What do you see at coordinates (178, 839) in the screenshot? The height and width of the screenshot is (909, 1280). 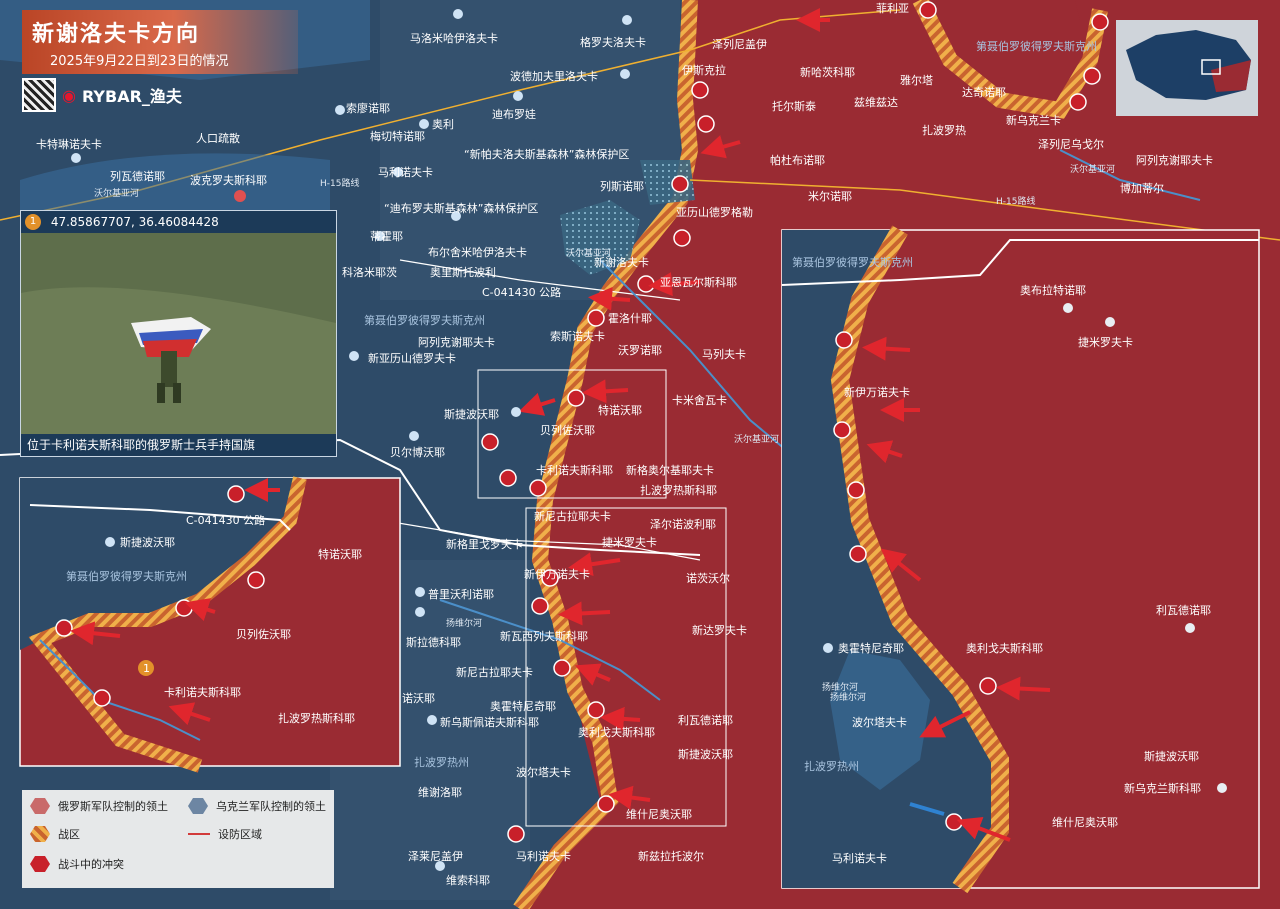 I see `legend: 俄罗斯军队控制的领土 乌克兰军队控制的领土 战区 设防区域 战斗中的冲突` at bounding box center [178, 839].